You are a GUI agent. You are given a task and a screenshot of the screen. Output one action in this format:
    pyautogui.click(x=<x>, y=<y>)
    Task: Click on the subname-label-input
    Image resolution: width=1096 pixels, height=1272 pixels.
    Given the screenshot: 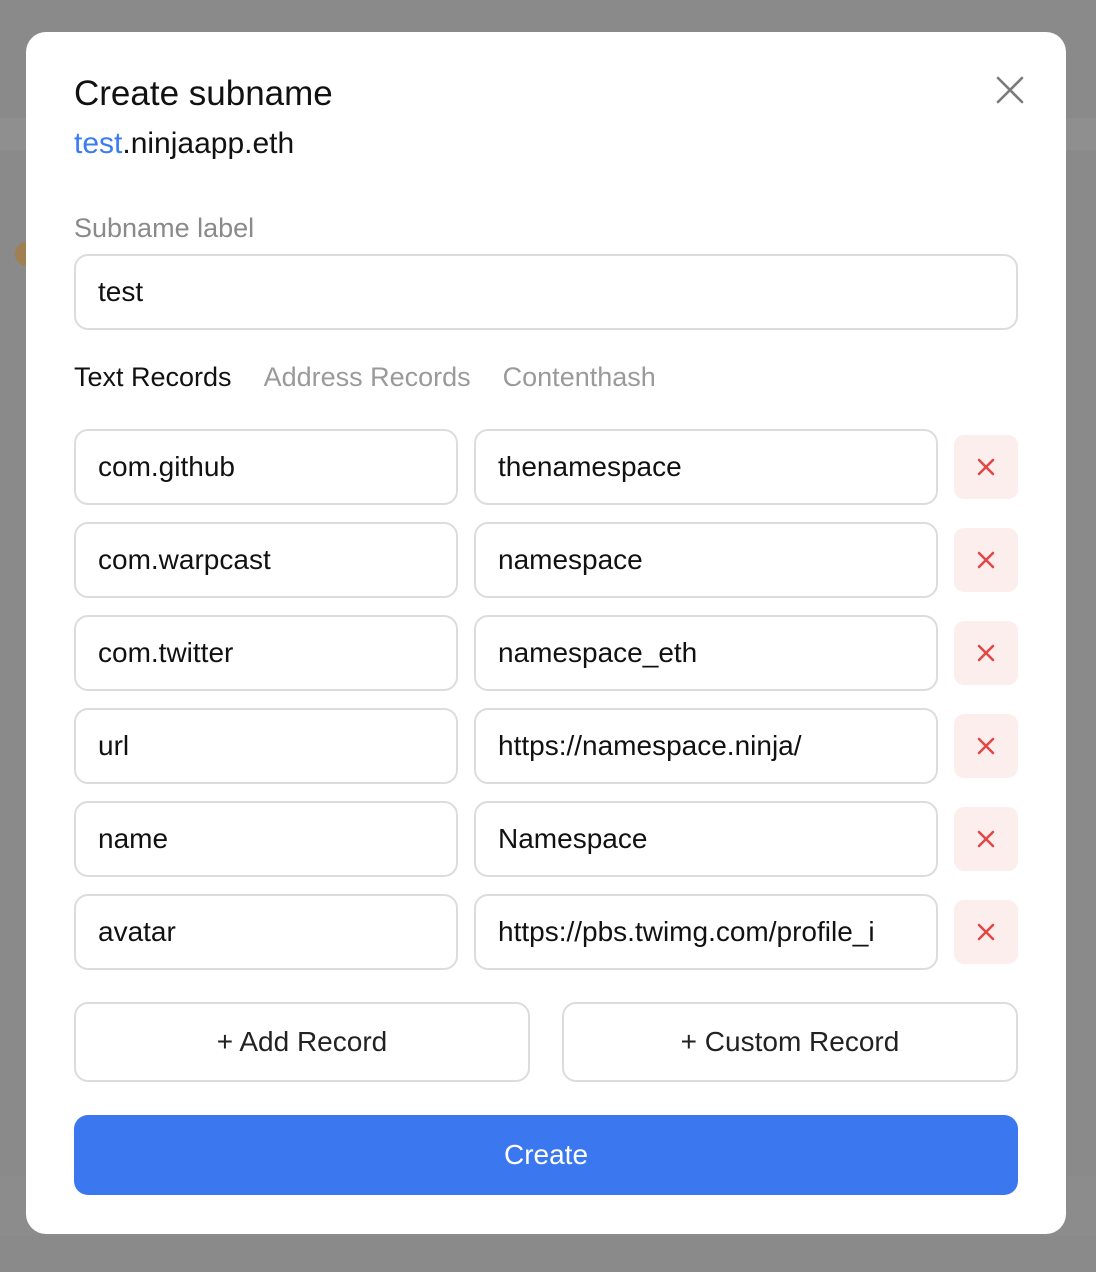 What is the action you would take?
    pyautogui.click(x=546, y=292)
    